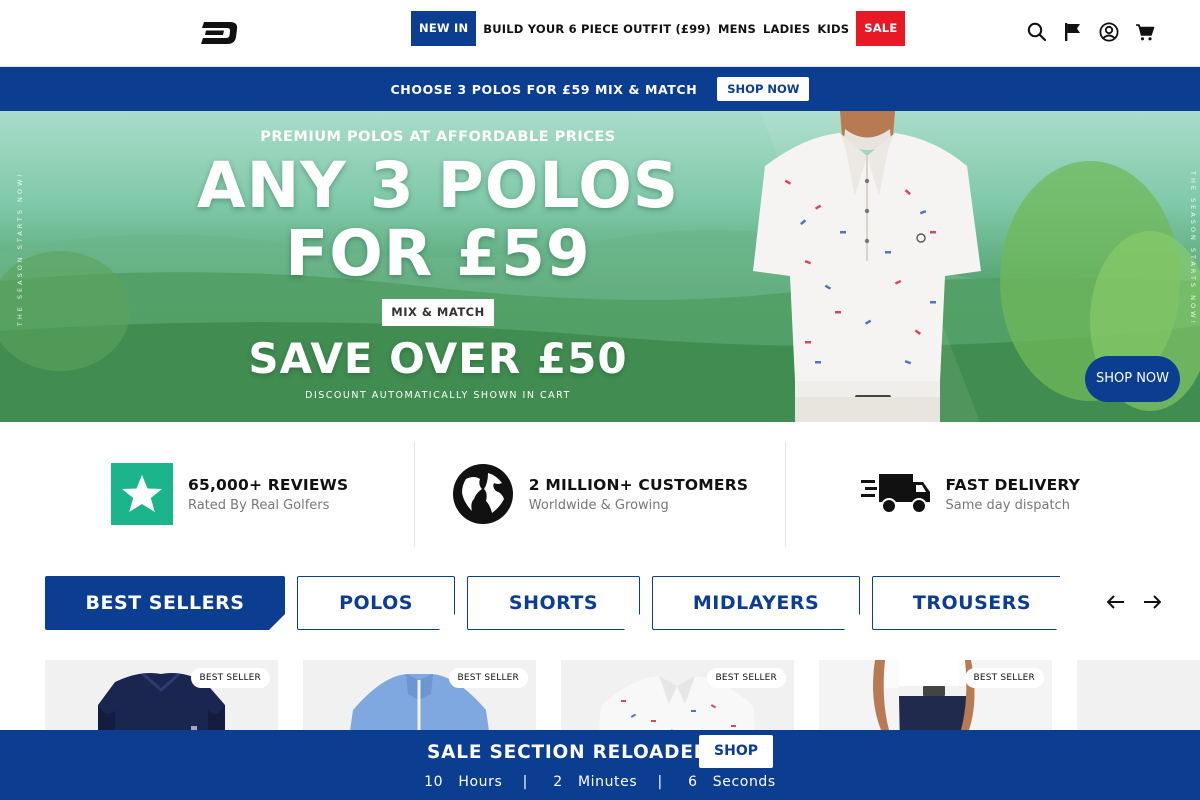  Describe the element at coordinates (1007, 505) in the screenshot. I see `trust-delivery-subtitle: Same day dispatch` at that location.